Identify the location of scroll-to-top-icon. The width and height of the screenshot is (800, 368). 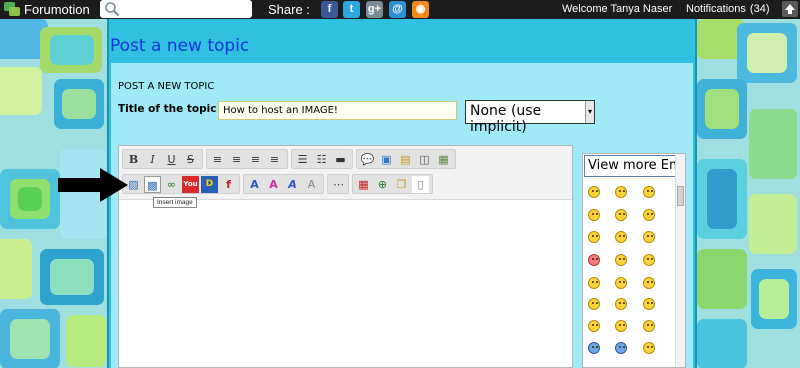
(790, 9).